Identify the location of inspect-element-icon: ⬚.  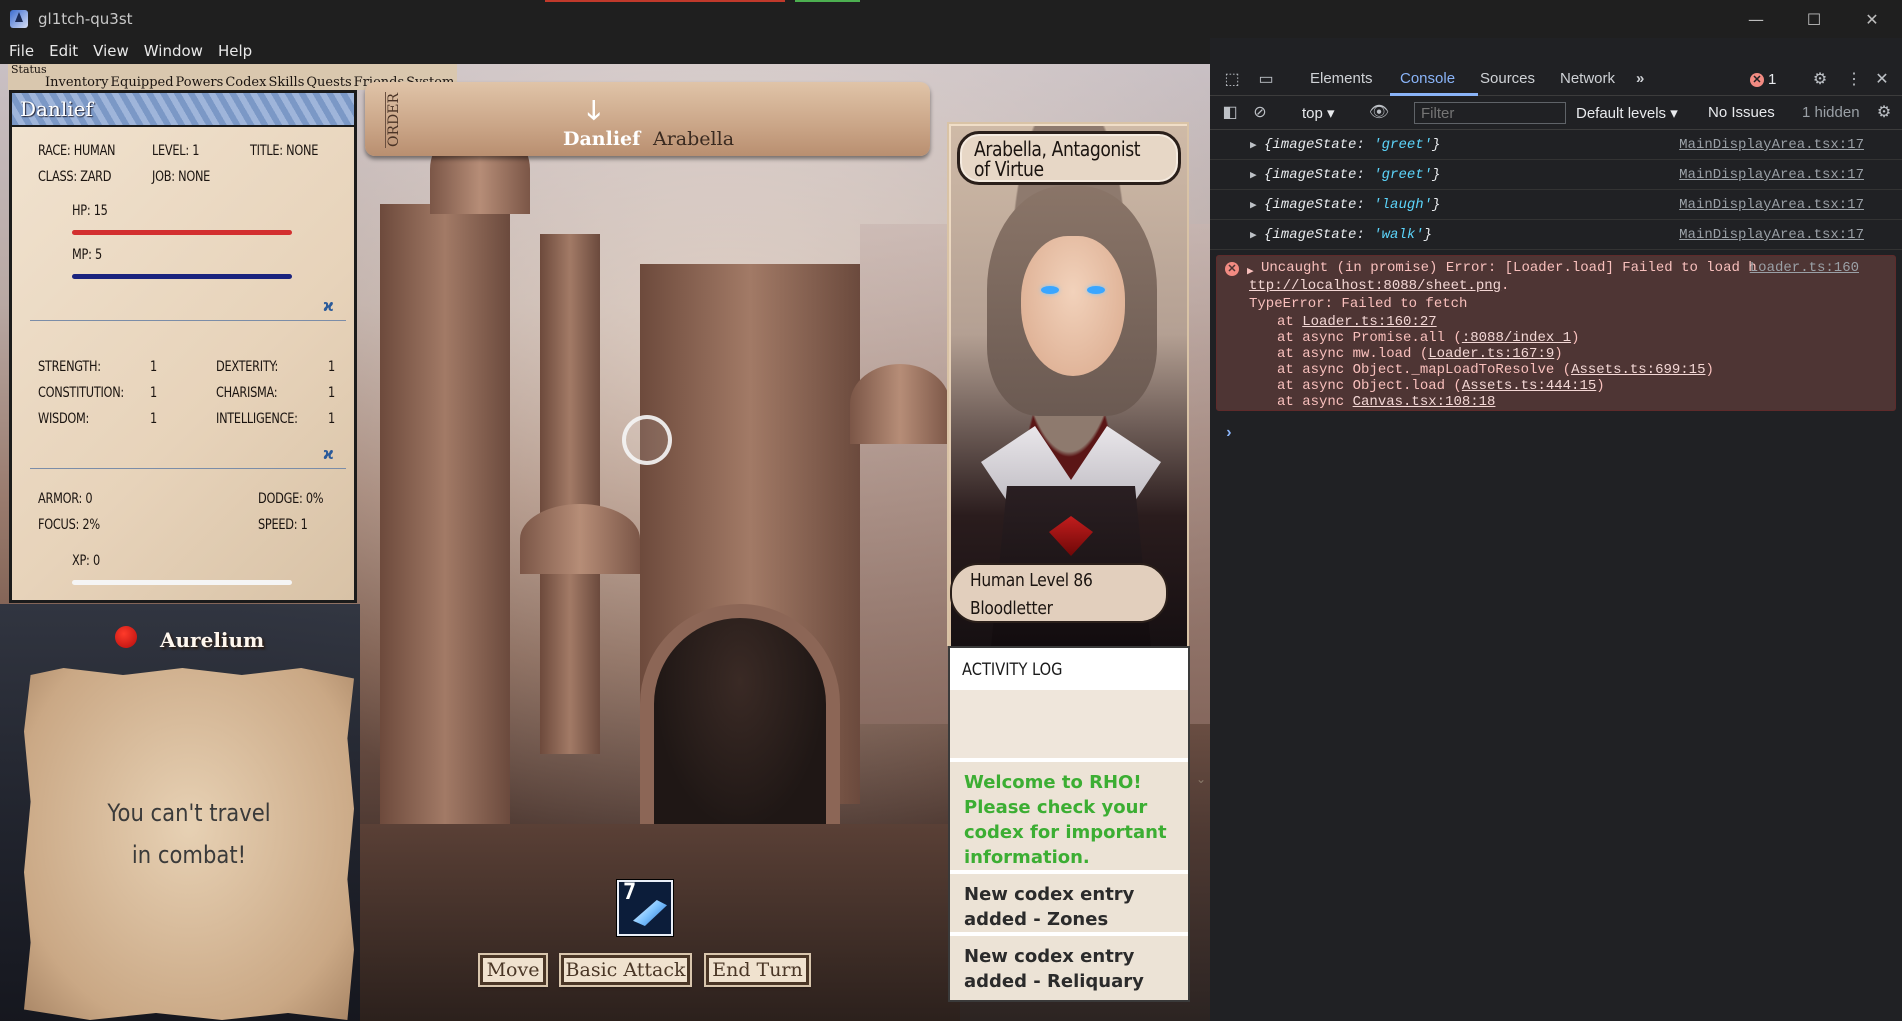
(1232, 80).